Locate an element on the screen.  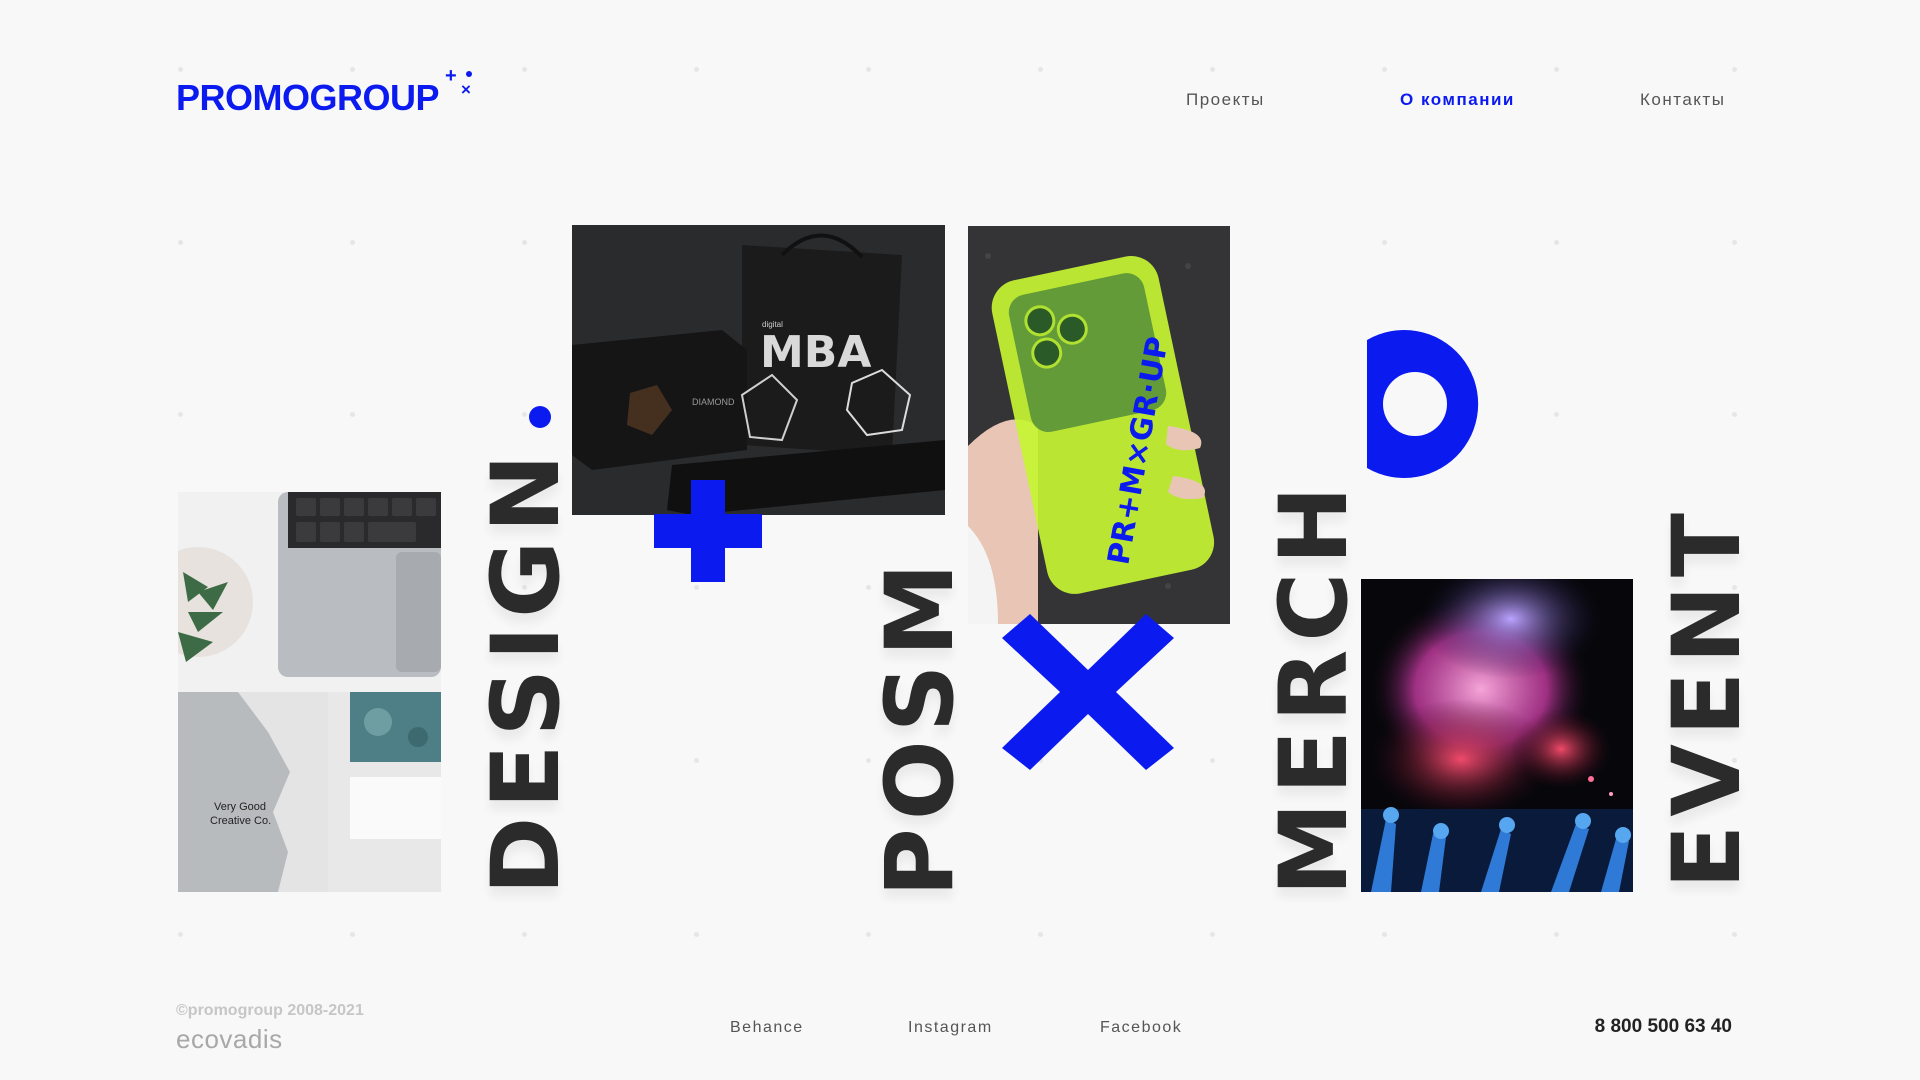
logo-text: PROMOGROUP is located at coordinates (308, 97).